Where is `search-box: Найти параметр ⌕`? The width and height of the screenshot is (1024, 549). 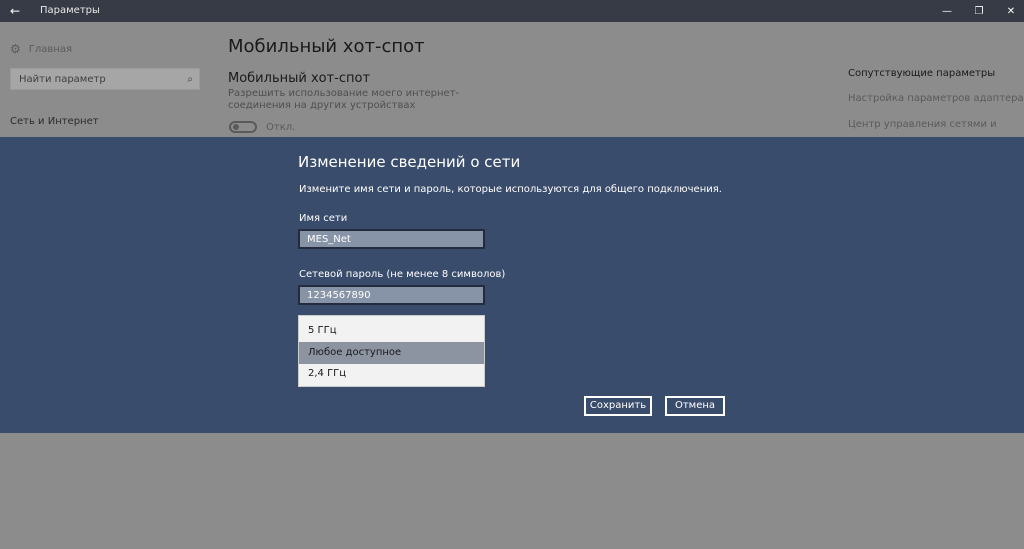 search-box: Найти параметр ⌕ is located at coordinates (105, 79).